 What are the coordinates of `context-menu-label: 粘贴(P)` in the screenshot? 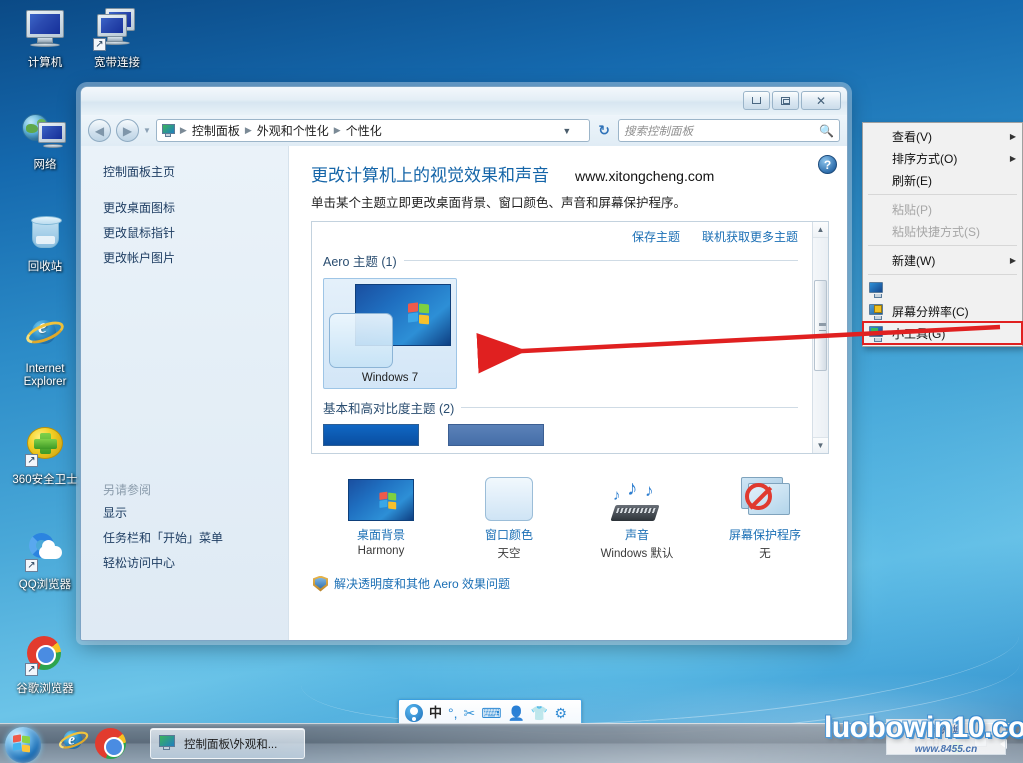 It's located at (912, 209).